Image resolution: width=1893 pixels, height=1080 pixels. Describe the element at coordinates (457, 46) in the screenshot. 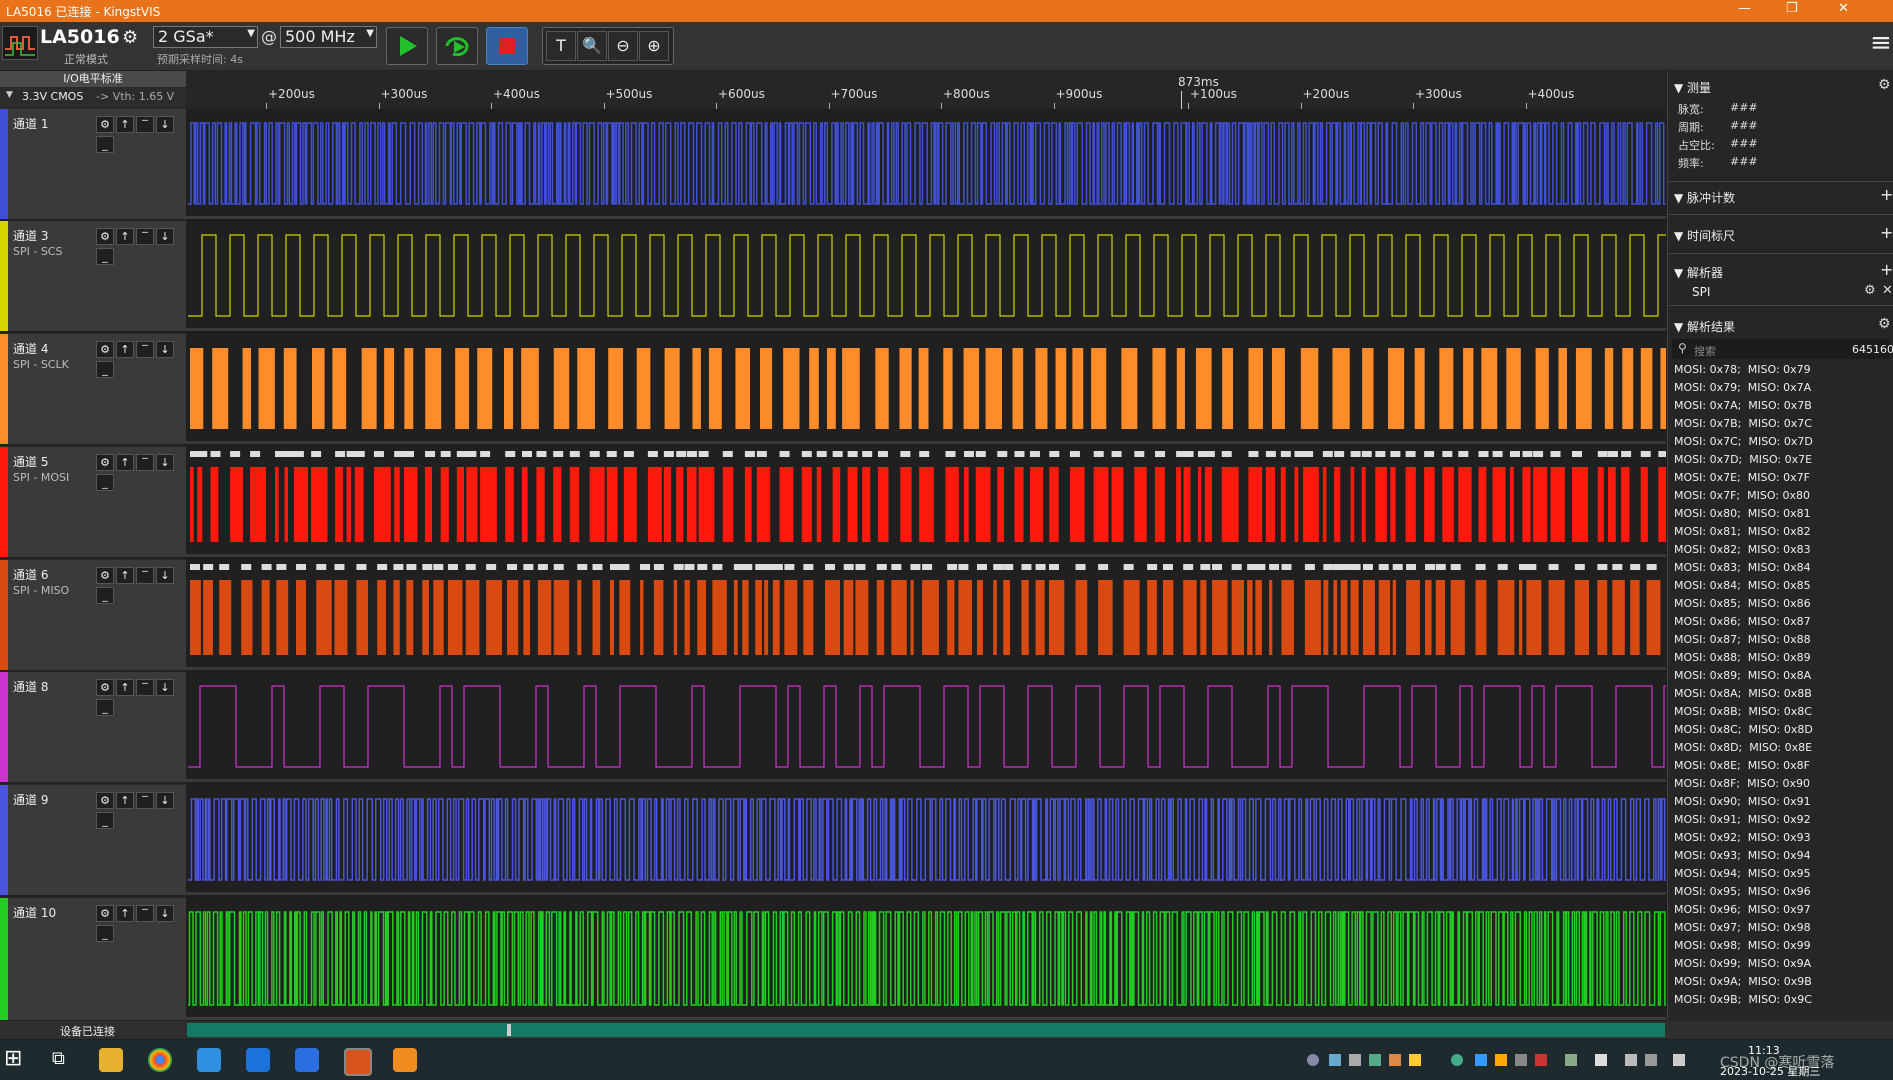

I see `loop-start-button` at that location.